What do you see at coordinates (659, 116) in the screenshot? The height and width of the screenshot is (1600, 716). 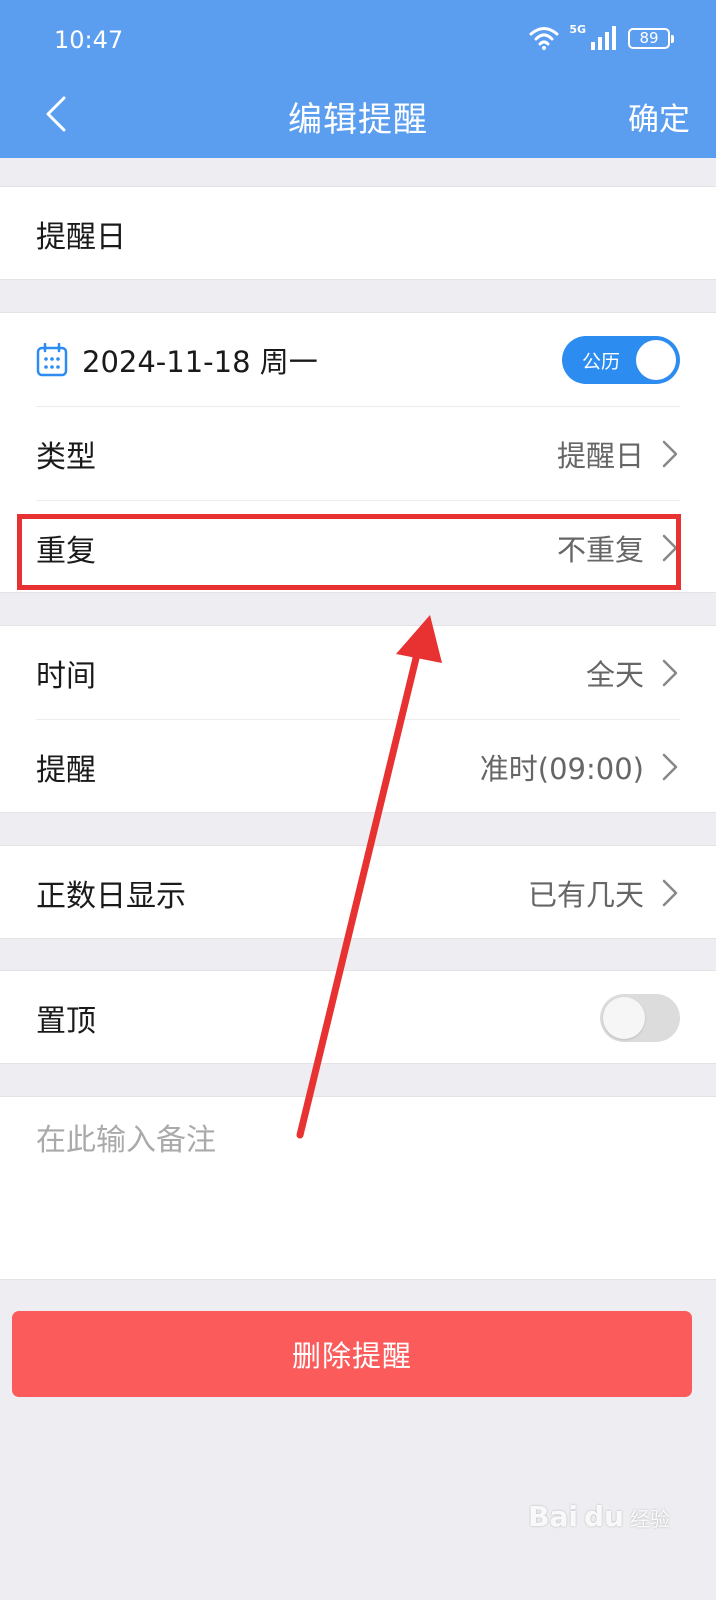 I see `confirm-button: 确定` at bounding box center [659, 116].